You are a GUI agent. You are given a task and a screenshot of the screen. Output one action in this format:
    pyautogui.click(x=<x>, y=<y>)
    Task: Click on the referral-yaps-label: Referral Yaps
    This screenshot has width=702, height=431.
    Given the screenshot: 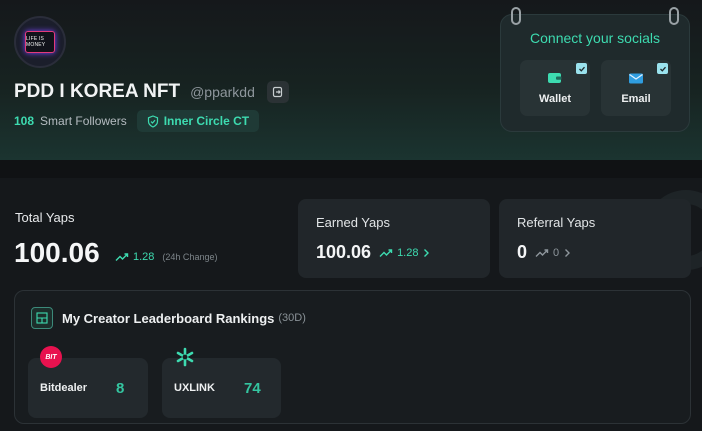 What is the action you would take?
    pyautogui.click(x=556, y=222)
    